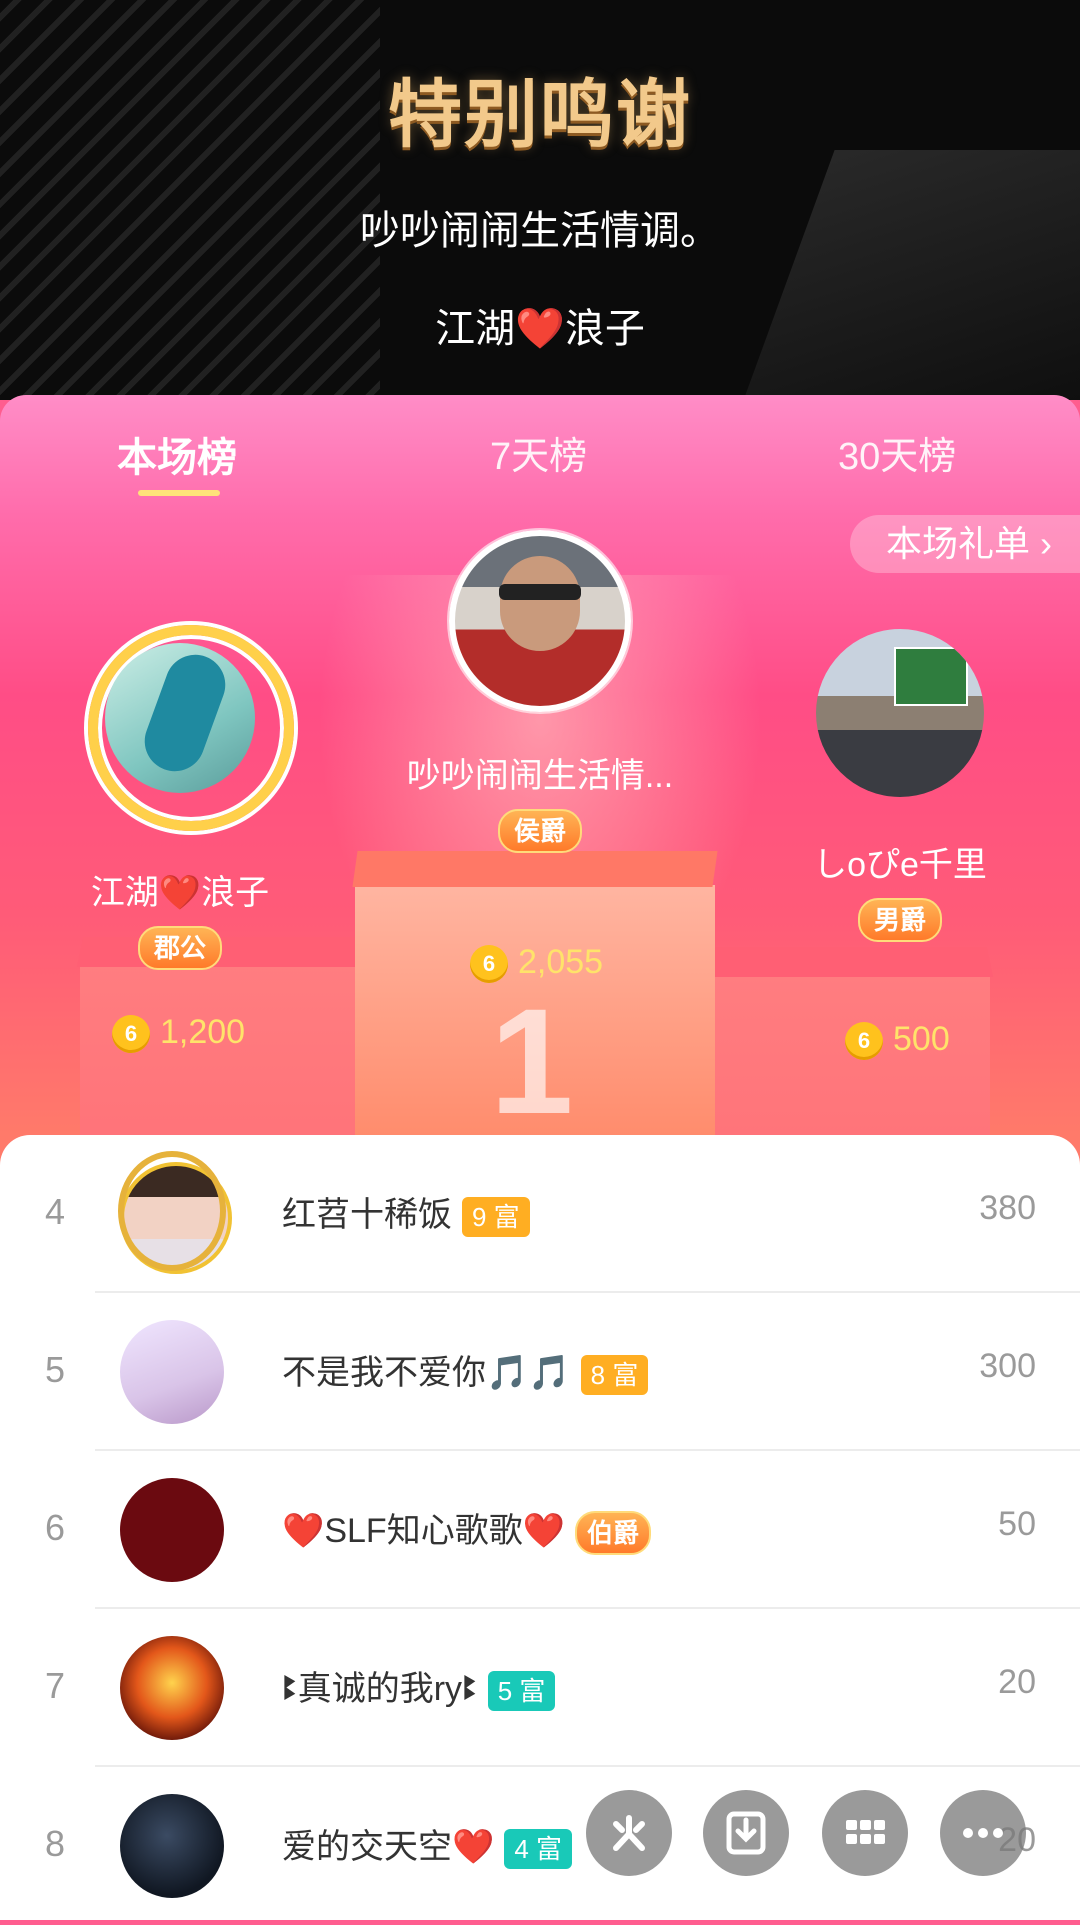 The height and width of the screenshot is (1925, 1080). Describe the element at coordinates (467, 1529) in the screenshot. I see `list-user-name: ❤️SLF知心歌歌❤️ 伯爵` at that location.